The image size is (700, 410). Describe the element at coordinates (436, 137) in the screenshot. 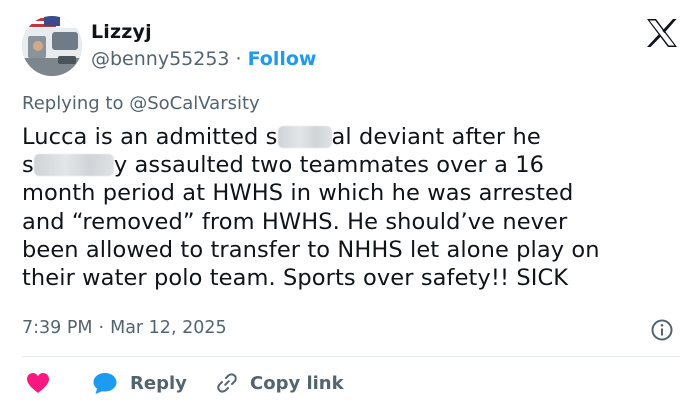

I see `tweet-segment: al deviant after he` at that location.